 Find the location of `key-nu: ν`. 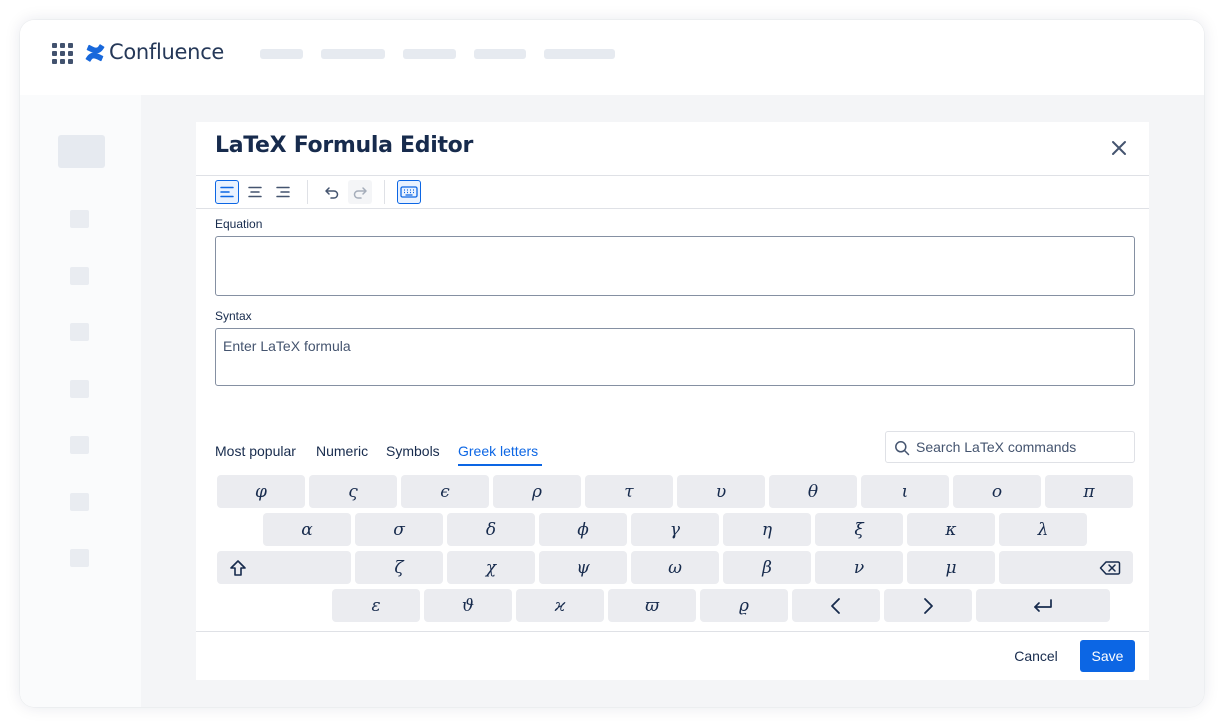

key-nu: ν is located at coordinates (859, 567).